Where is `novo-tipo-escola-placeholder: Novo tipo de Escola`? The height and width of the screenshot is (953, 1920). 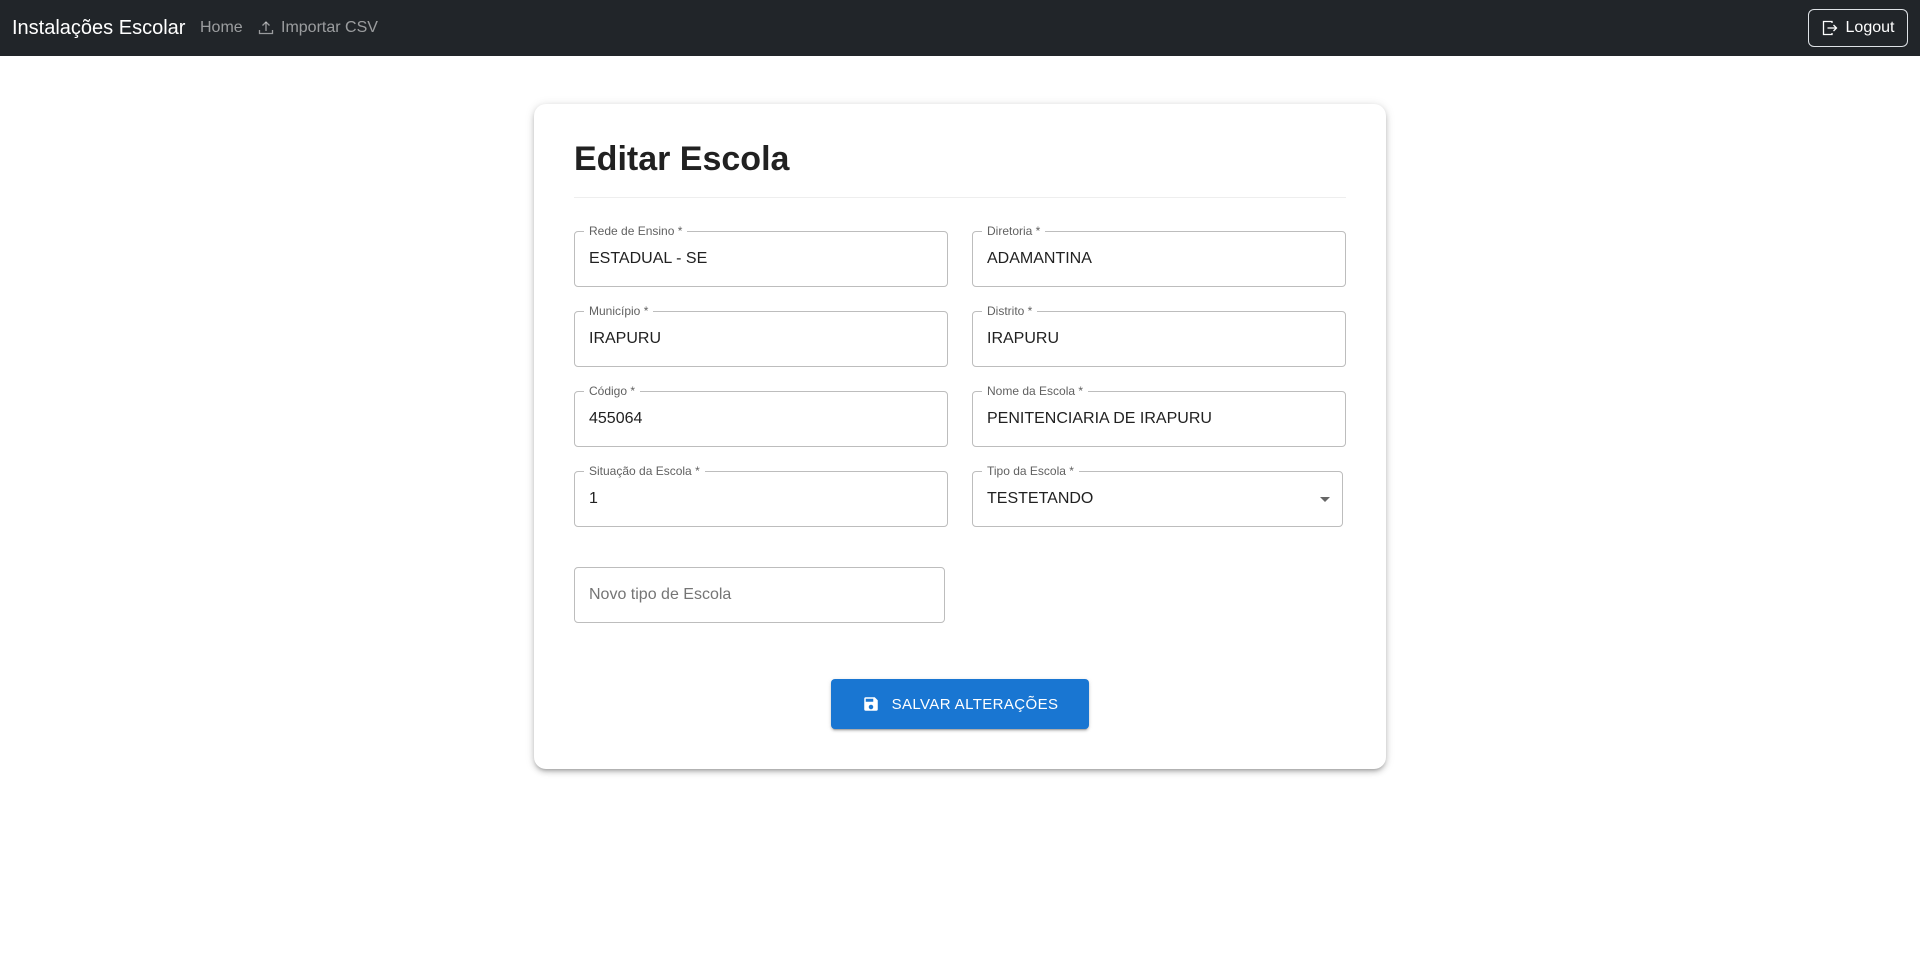 novo-tipo-escola-placeholder: Novo tipo de Escola is located at coordinates (660, 594).